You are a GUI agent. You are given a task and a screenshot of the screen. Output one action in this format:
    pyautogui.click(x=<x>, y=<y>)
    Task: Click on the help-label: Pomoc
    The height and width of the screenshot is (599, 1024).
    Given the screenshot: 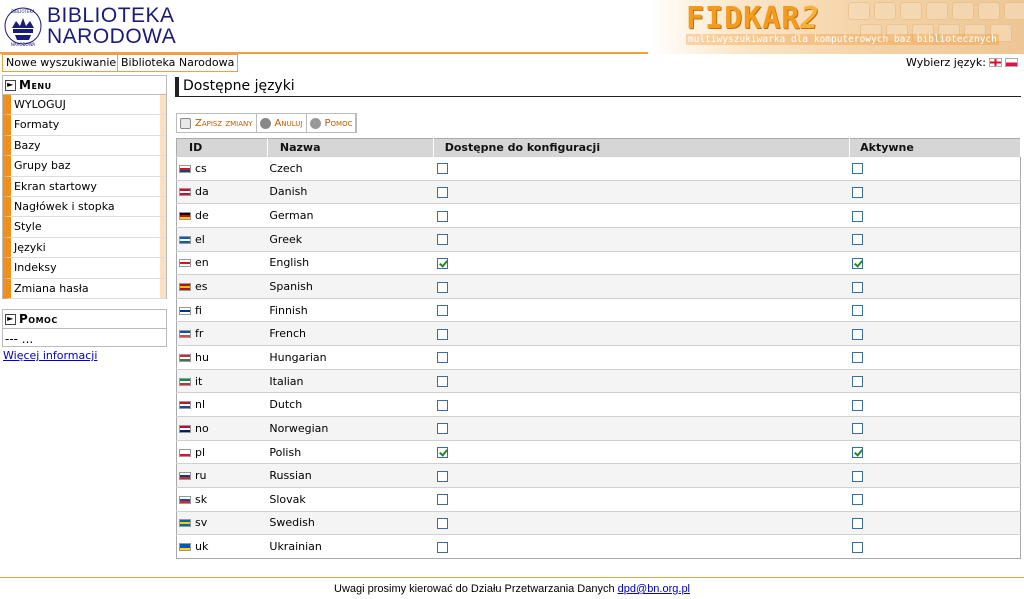 What is the action you would take?
    pyautogui.click(x=338, y=123)
    